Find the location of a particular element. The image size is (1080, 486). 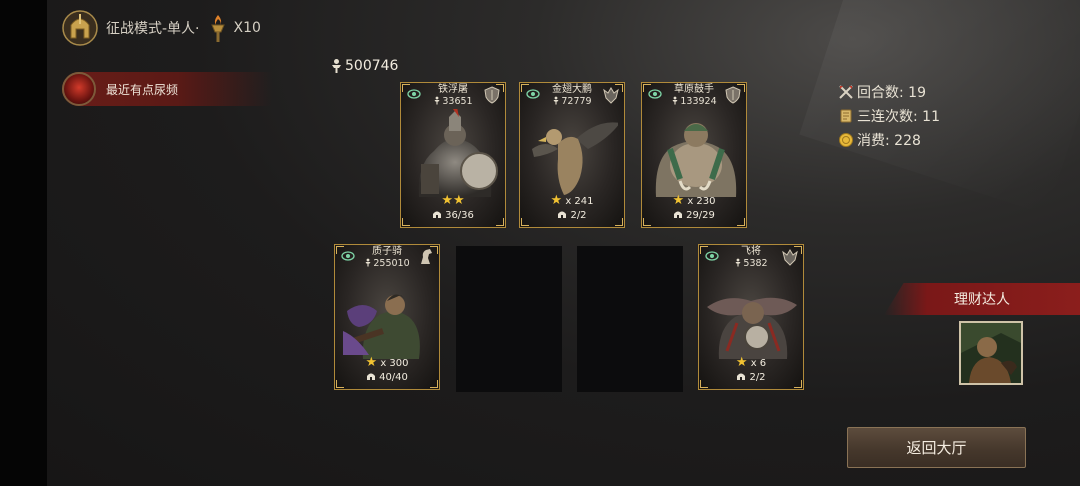

unit-stars: ★★ is located at coordinates (453, 200).